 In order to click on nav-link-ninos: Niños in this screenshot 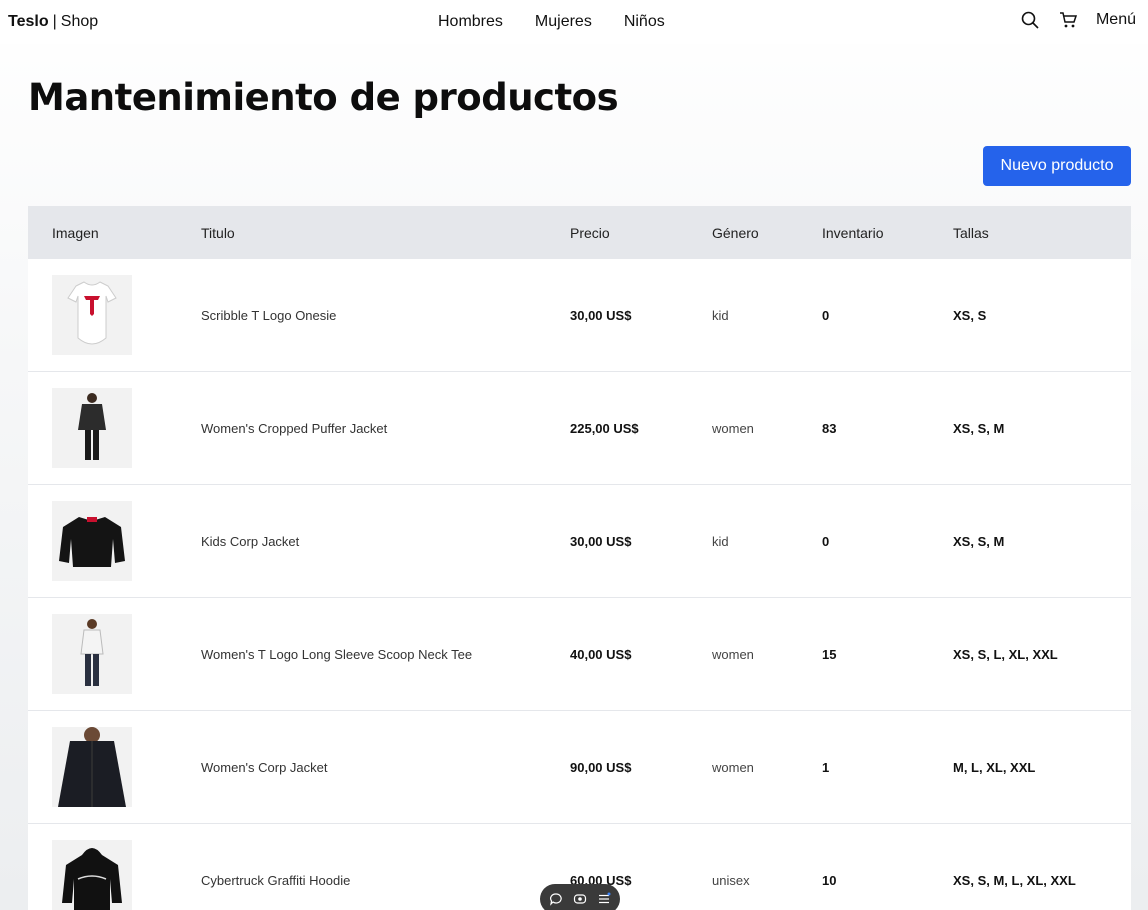, I will do `click(644, 22)`.